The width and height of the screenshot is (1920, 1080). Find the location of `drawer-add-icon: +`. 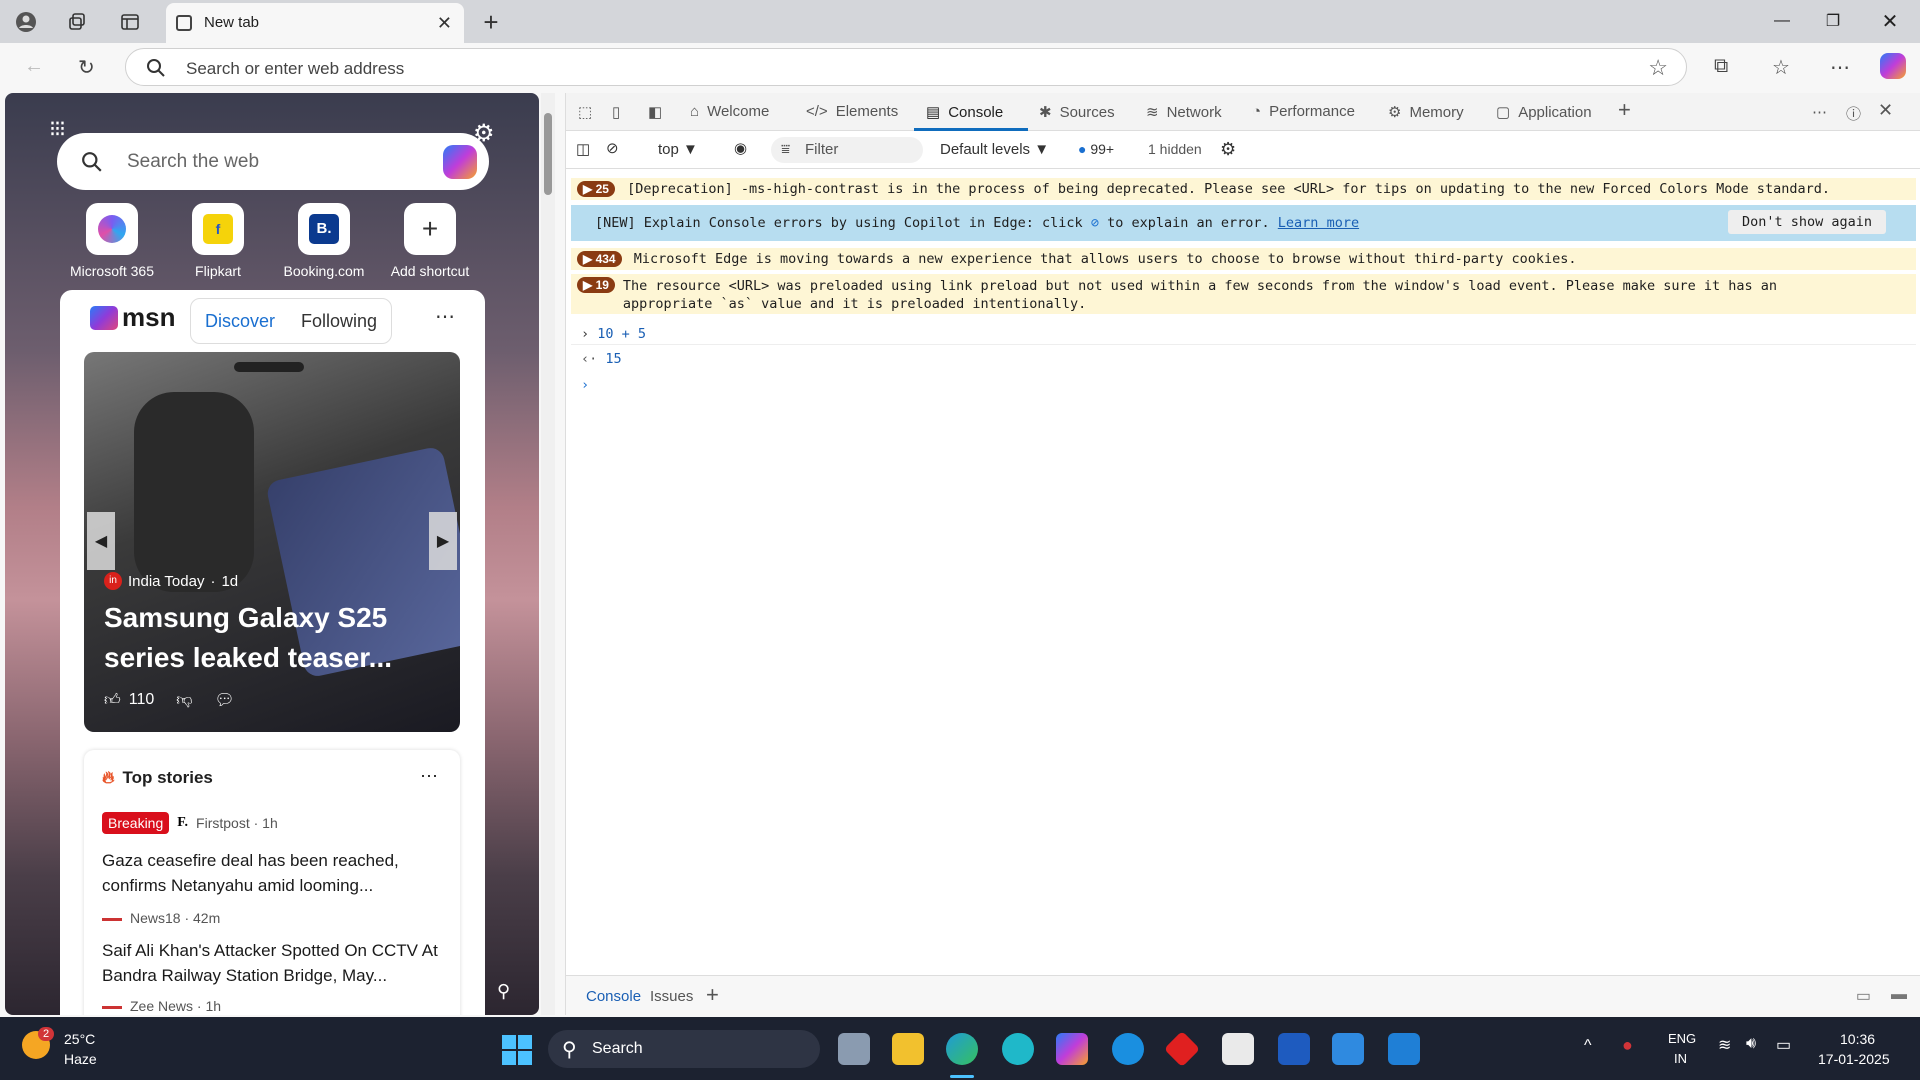

drawer-add-icon: + is located at coordinates (712, 995).